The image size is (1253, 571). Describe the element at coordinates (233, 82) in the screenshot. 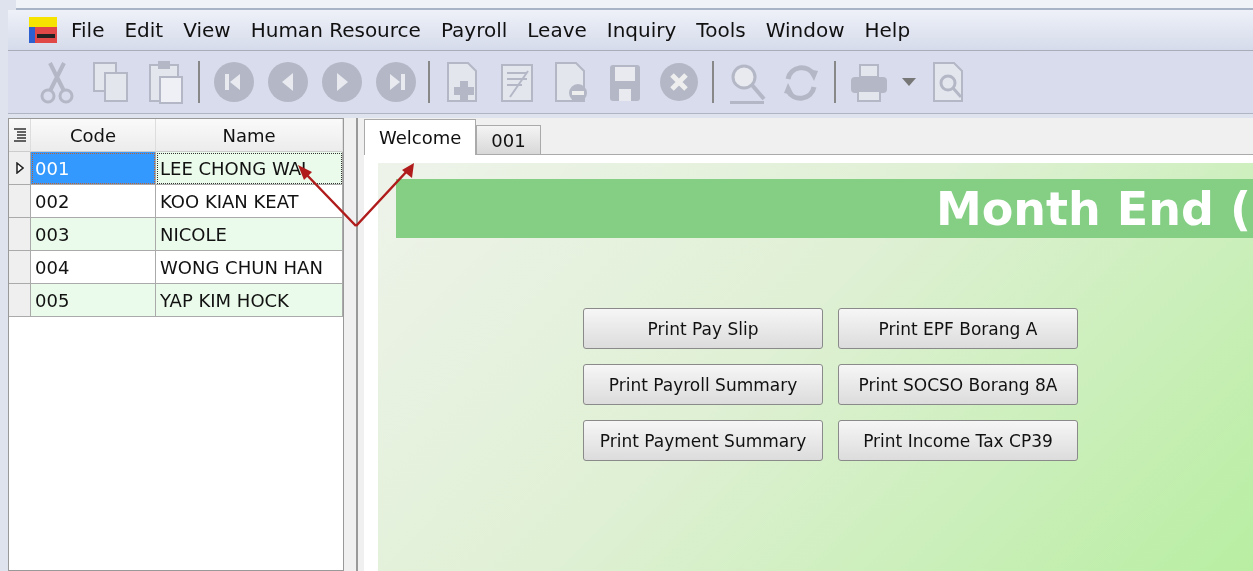

I see `first-record-icon` at that location.